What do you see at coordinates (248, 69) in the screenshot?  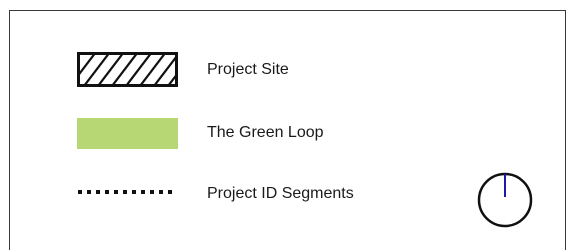 I see `legend-label-project-site: Project Site` at bounding box center [248, 69].